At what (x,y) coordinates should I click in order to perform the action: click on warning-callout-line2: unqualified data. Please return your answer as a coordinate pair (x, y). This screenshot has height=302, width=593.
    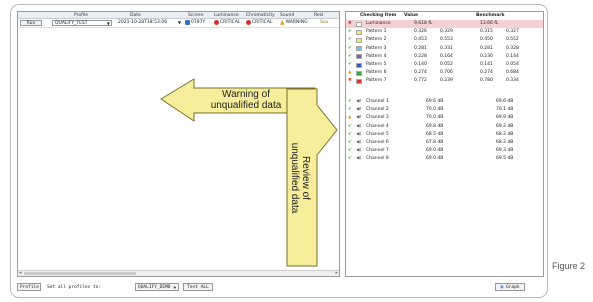
    Looking at the image, I should click on (246, 105).